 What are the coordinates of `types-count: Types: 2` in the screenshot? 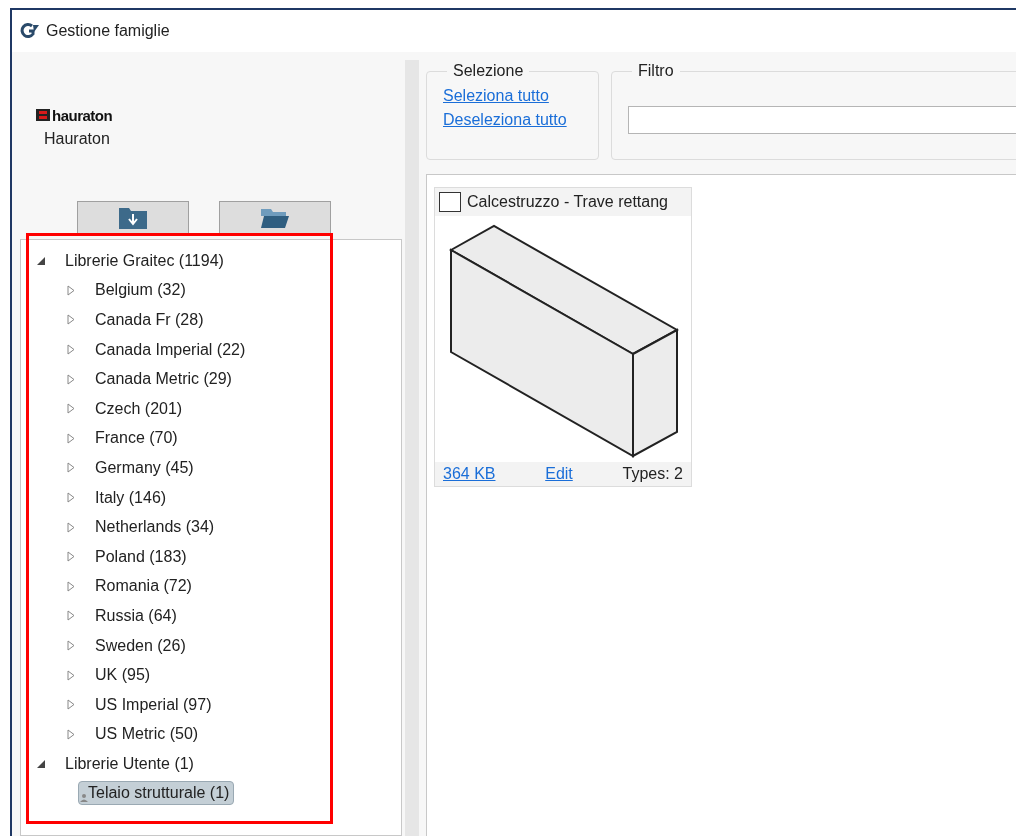 It's located at (652, 474).